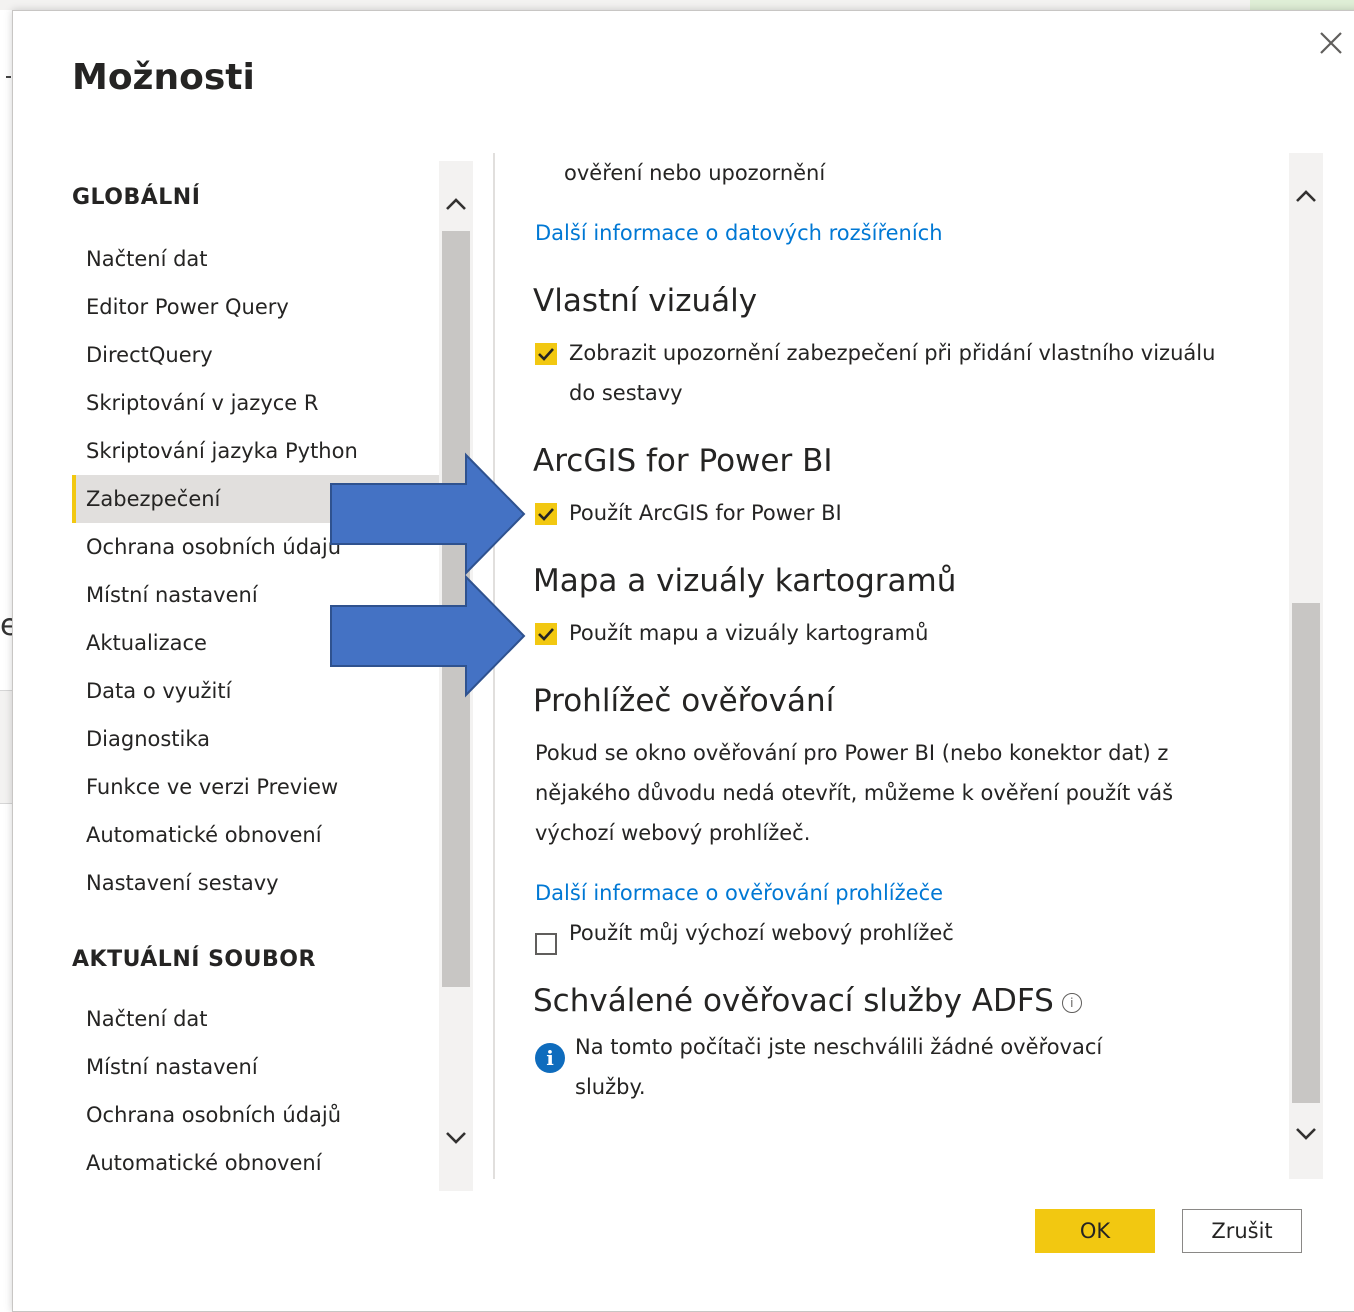  Describe the element at coordinates (255, 1163) in the screenshot. I see `nav-item-current-auto-recovery: Automatické obnovení` at that location.